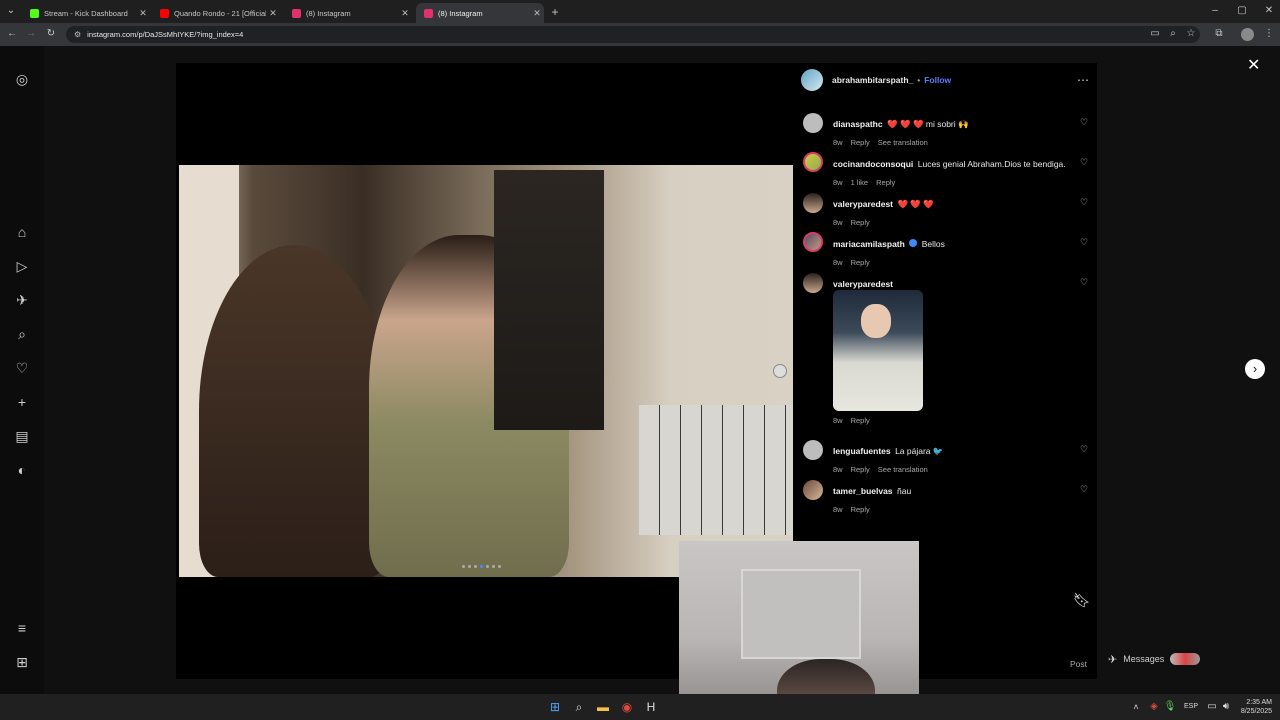 Image resolution: width=1280 pixels, height=720 pixels. I want to click on maximize-icon: ▢, so click(1242, 10).